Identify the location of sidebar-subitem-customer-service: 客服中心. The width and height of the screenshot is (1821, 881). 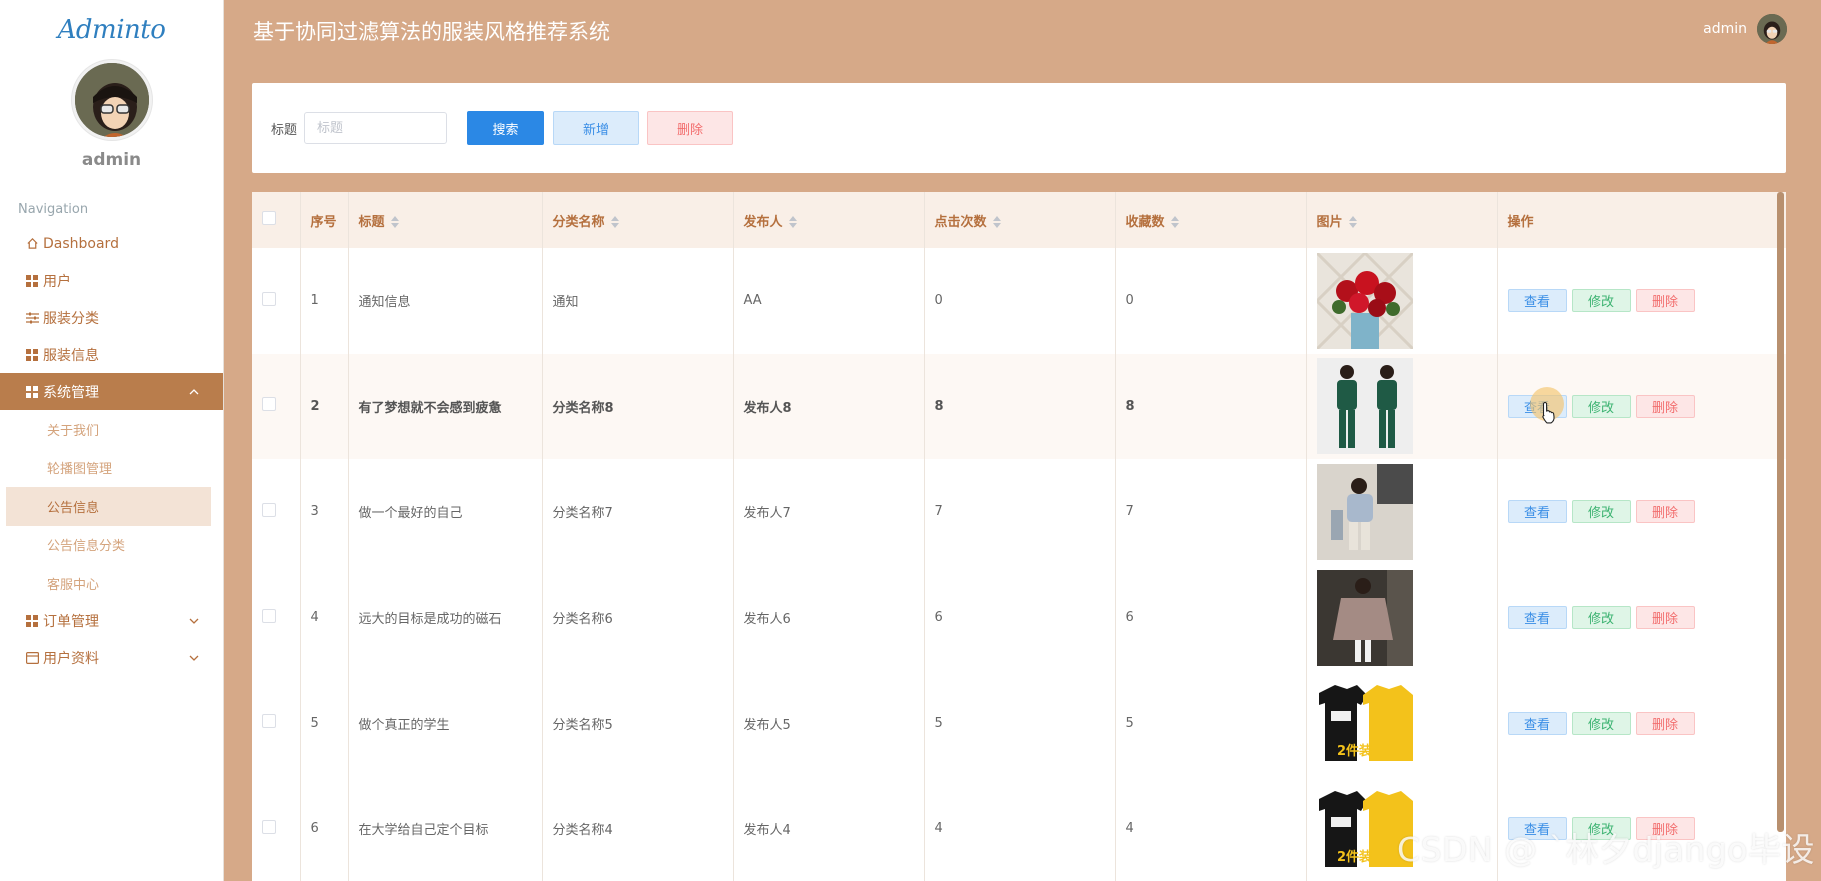
(111, 583).